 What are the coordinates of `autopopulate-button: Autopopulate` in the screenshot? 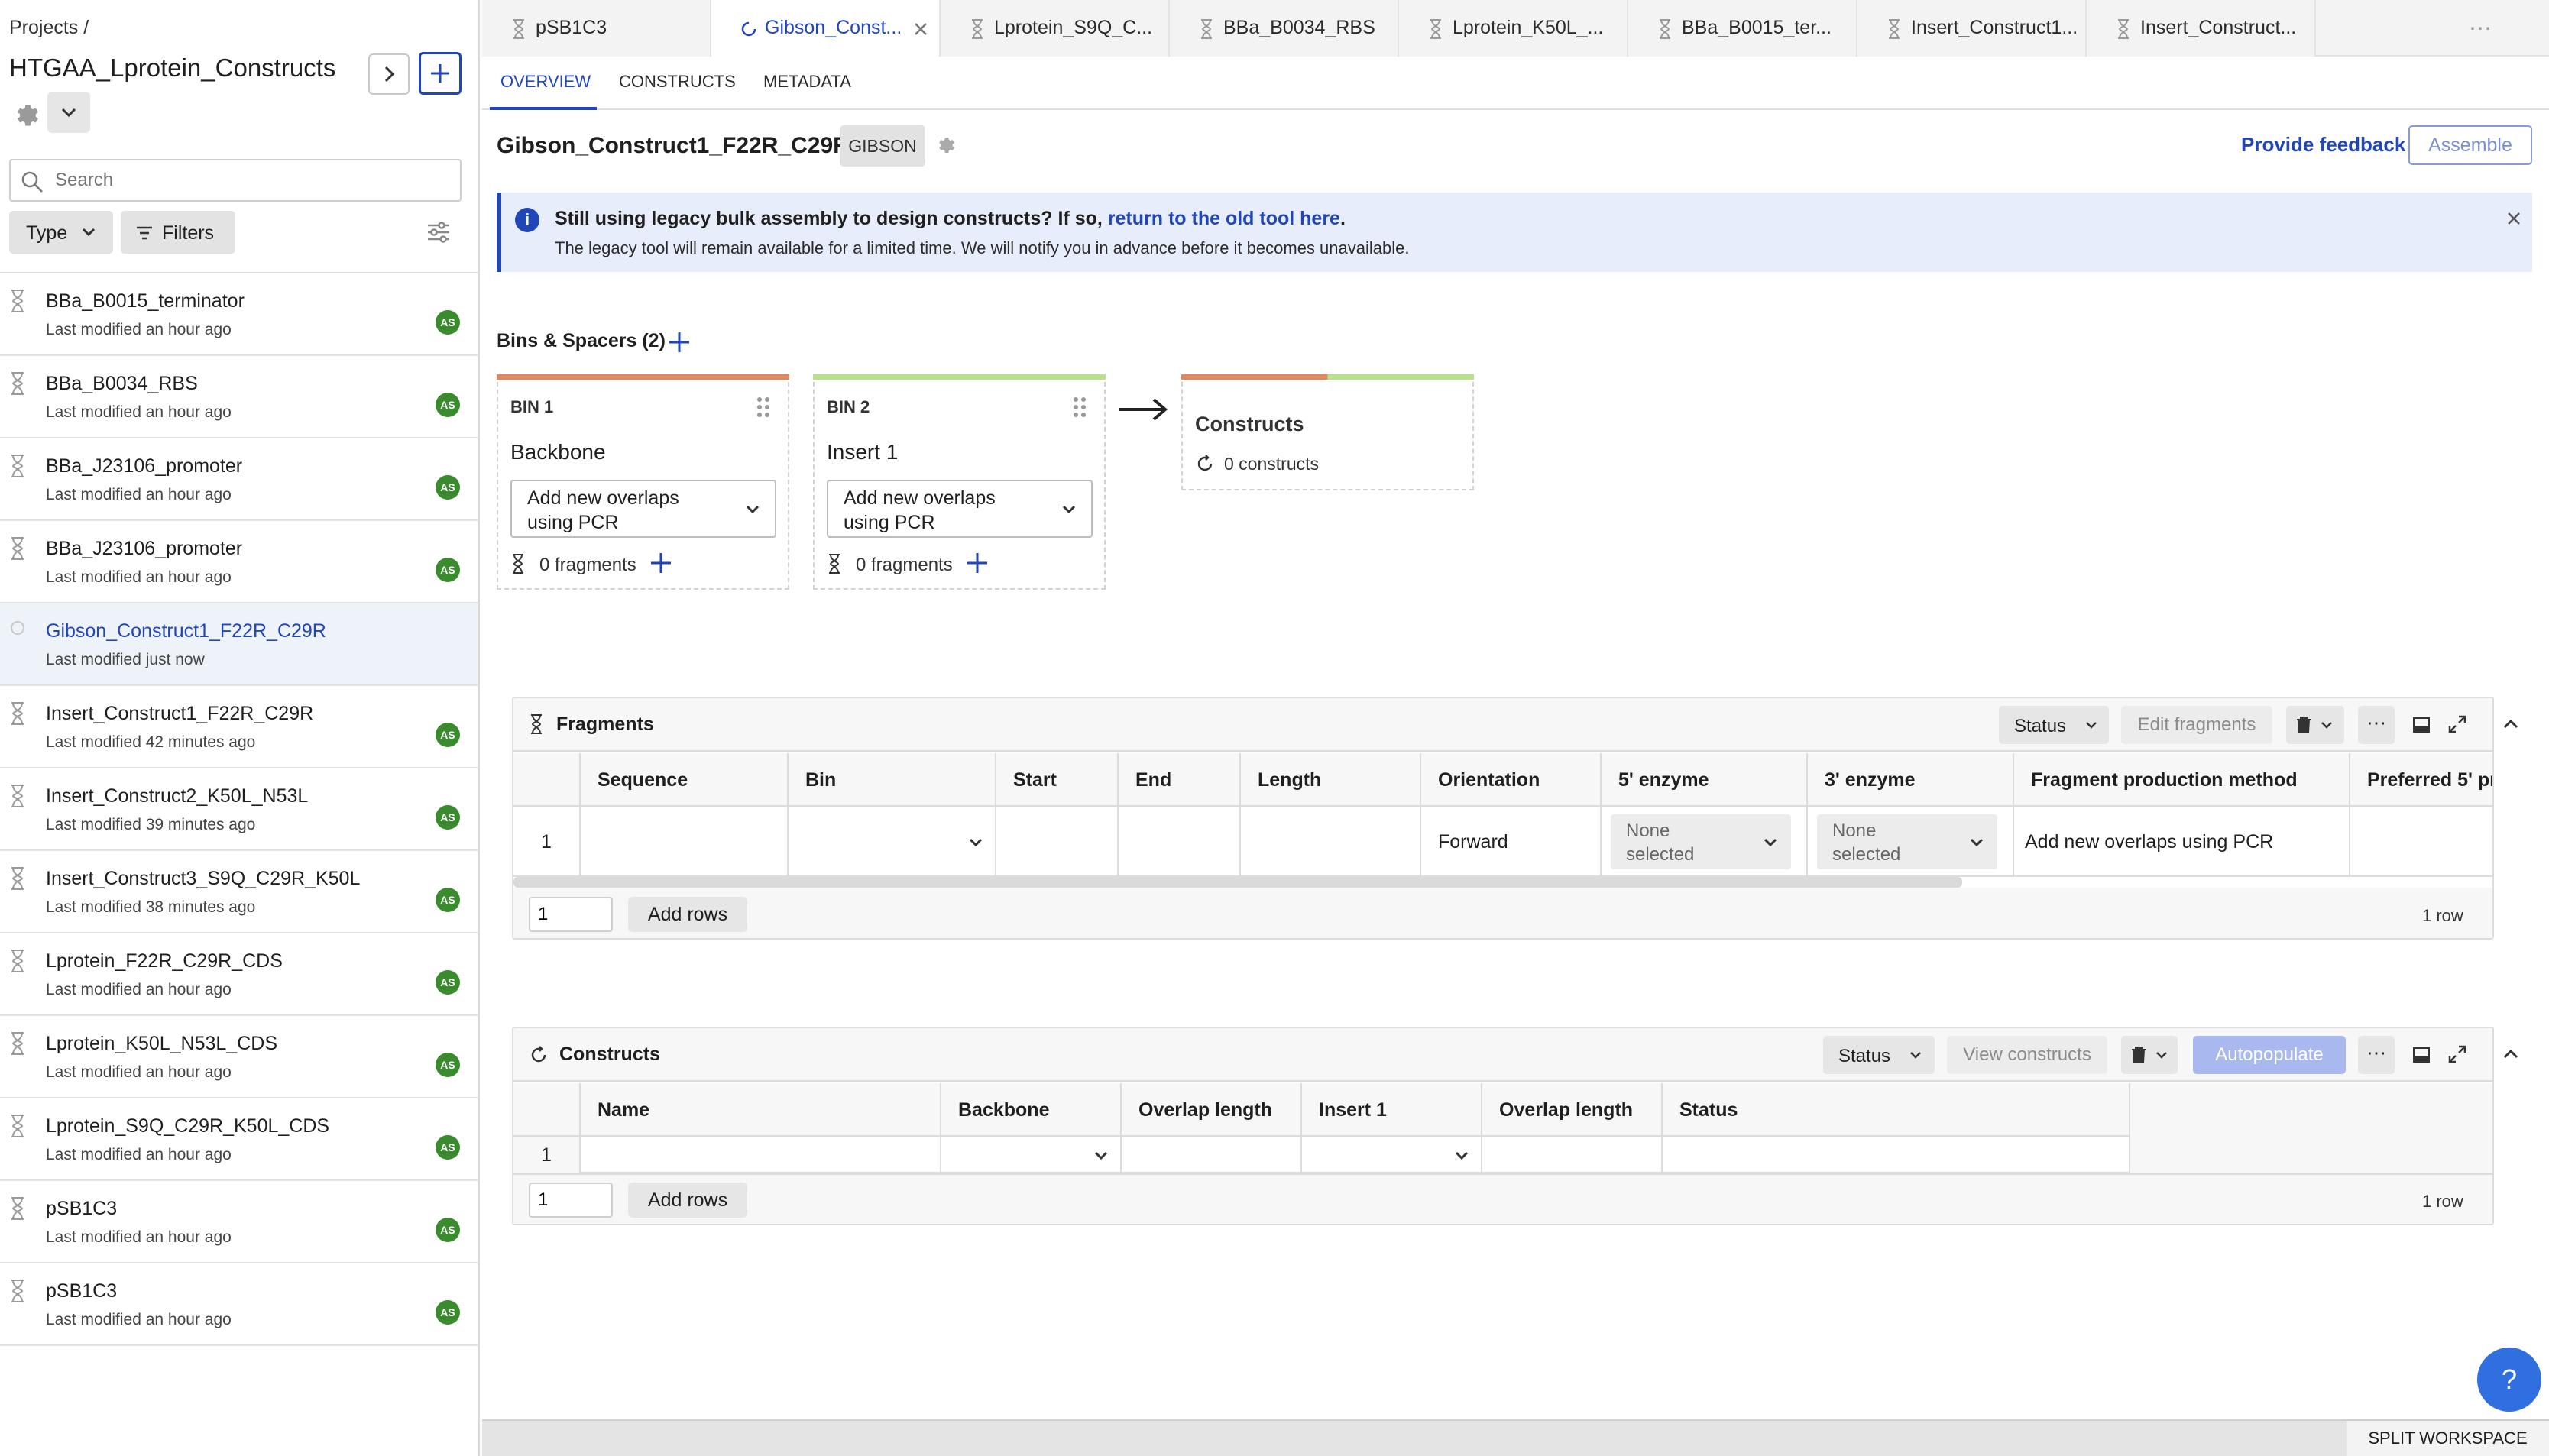 It's located at (2269, 1055).